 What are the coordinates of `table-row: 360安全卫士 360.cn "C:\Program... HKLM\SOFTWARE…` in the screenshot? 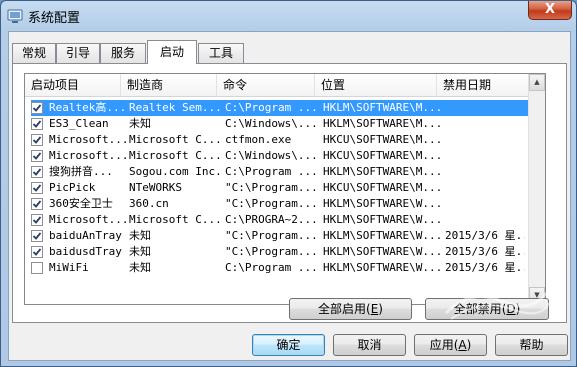 It's located at (285, 204).